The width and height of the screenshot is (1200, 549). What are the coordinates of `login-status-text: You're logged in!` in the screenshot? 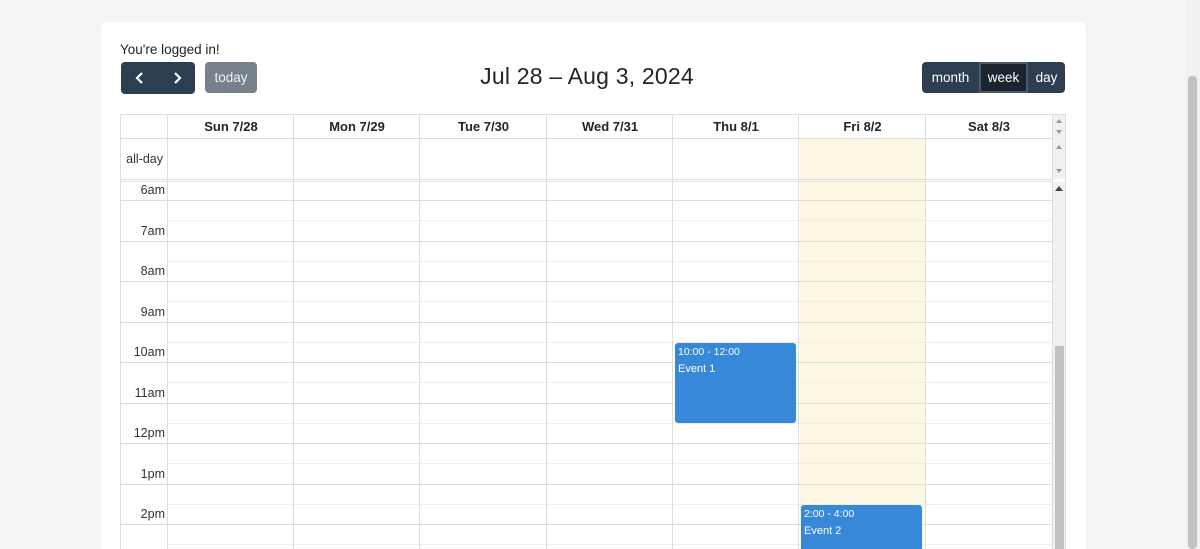 It's located at (170, 49).